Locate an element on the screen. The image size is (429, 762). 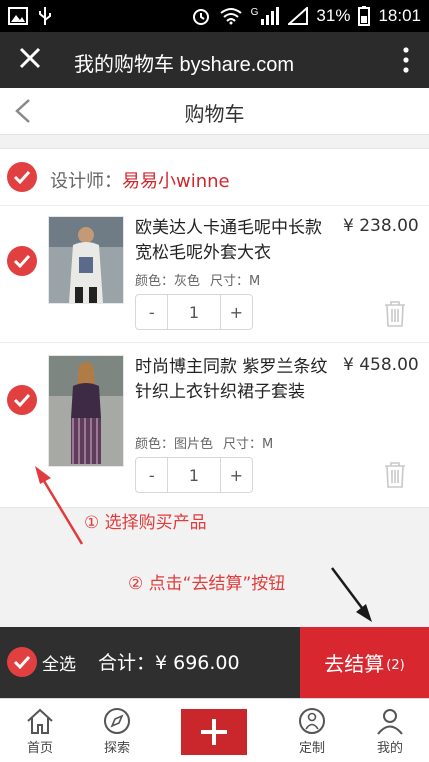
arrow-icon is located at coordinates (351, 594).